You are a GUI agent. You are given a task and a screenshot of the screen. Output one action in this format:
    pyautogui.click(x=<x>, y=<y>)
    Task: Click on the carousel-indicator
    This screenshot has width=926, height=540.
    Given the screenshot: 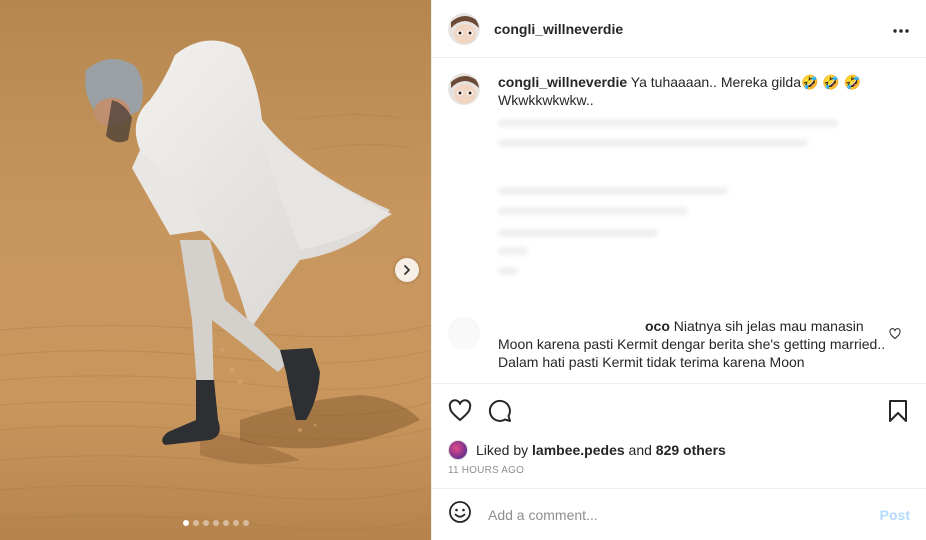 What is the action you would take?
    pyautogui.click(x=215, y=523)
    